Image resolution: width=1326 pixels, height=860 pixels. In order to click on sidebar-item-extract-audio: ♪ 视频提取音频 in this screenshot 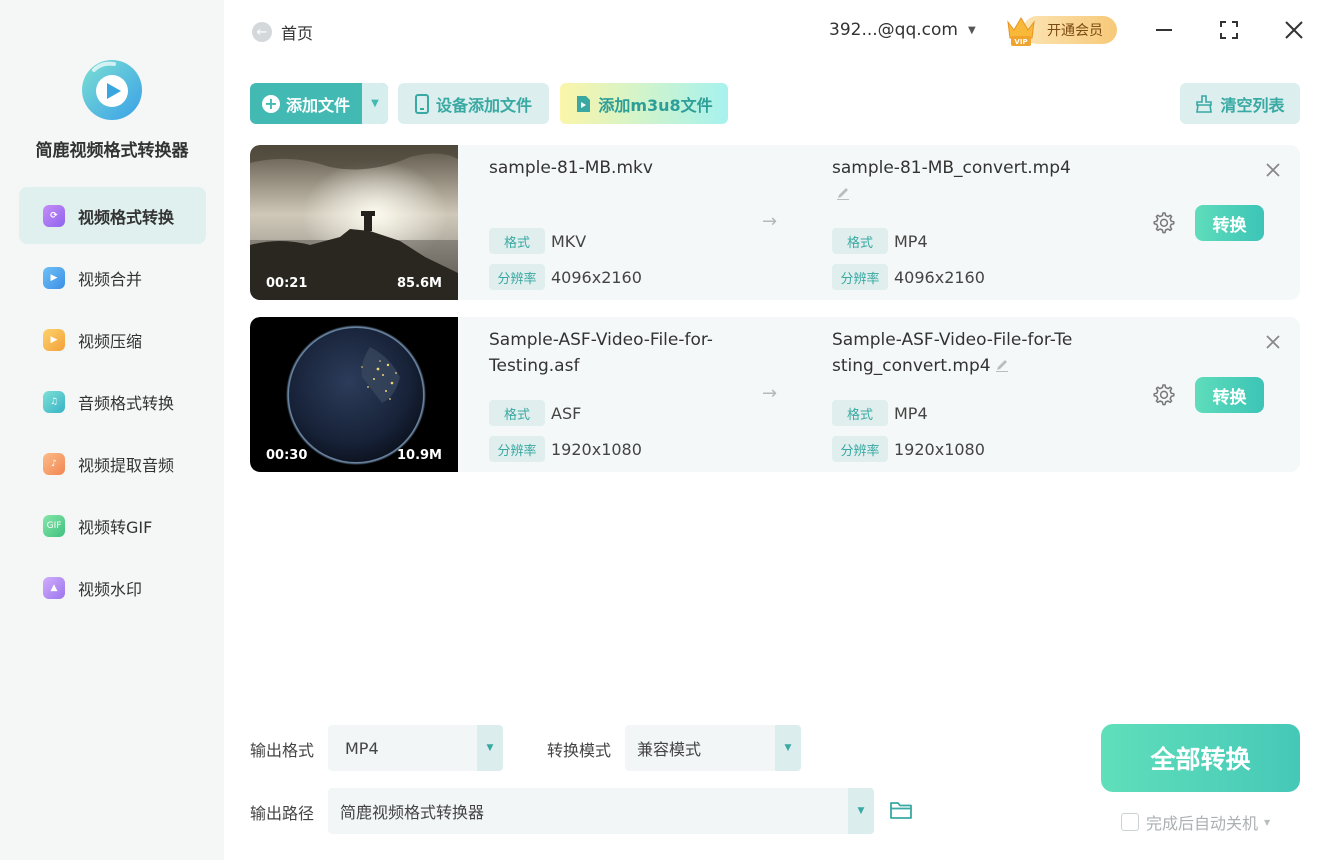, I will do `click(112, 463)`.